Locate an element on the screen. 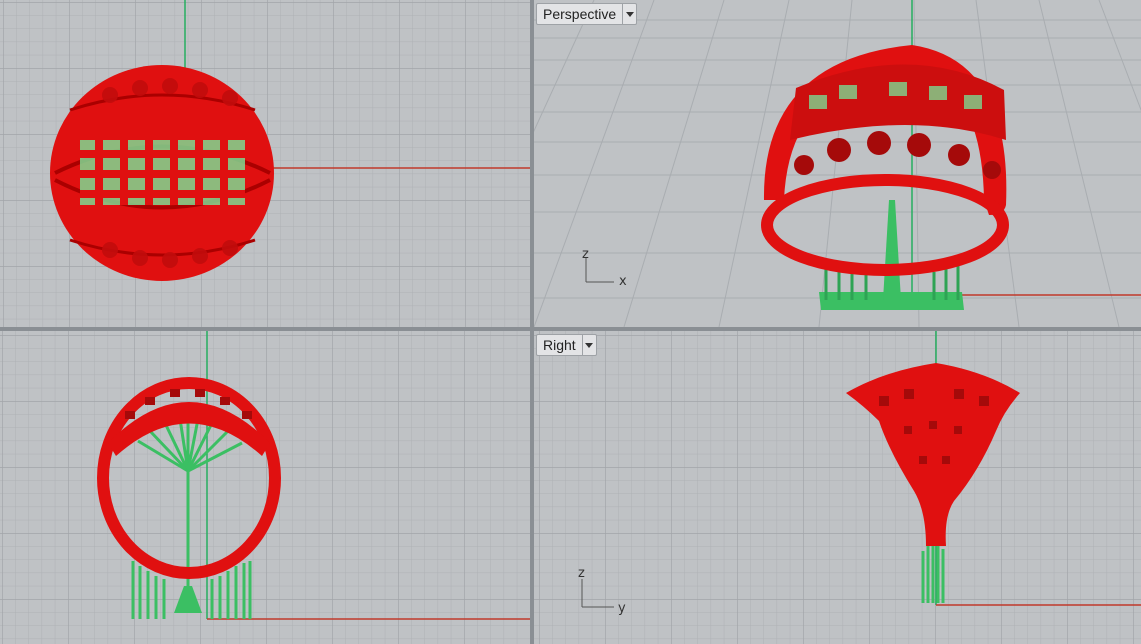 The height and width of the screenshot is (644, 1141). ring-model-top is located at coordinates (162, 173).